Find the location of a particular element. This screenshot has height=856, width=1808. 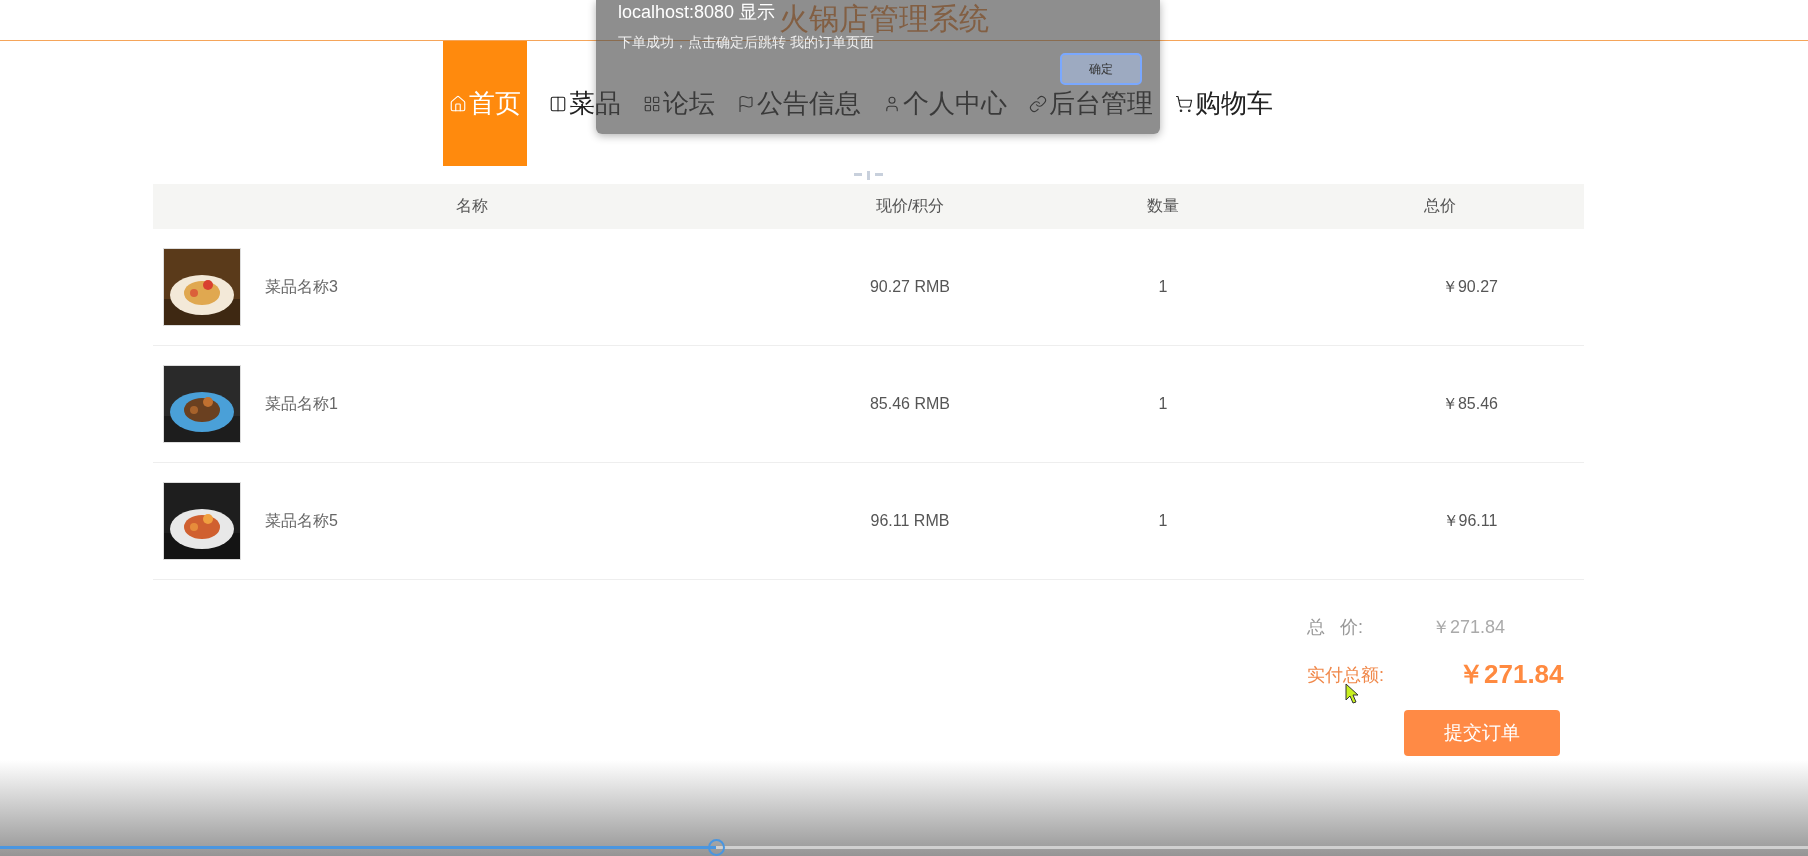

ok-button: 确定 is located at coordinates (1101, 69).